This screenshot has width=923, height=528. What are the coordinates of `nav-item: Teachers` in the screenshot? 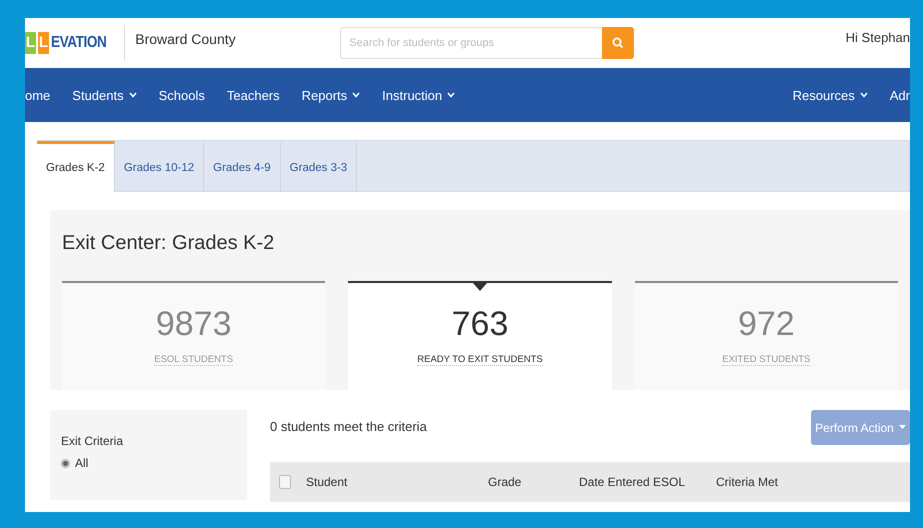 It's located at (253, 95).